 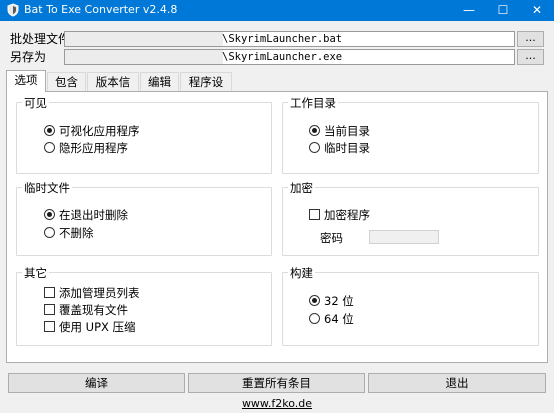 I want to click on tab-editor: 编辑器, so click(x=159, y=89).